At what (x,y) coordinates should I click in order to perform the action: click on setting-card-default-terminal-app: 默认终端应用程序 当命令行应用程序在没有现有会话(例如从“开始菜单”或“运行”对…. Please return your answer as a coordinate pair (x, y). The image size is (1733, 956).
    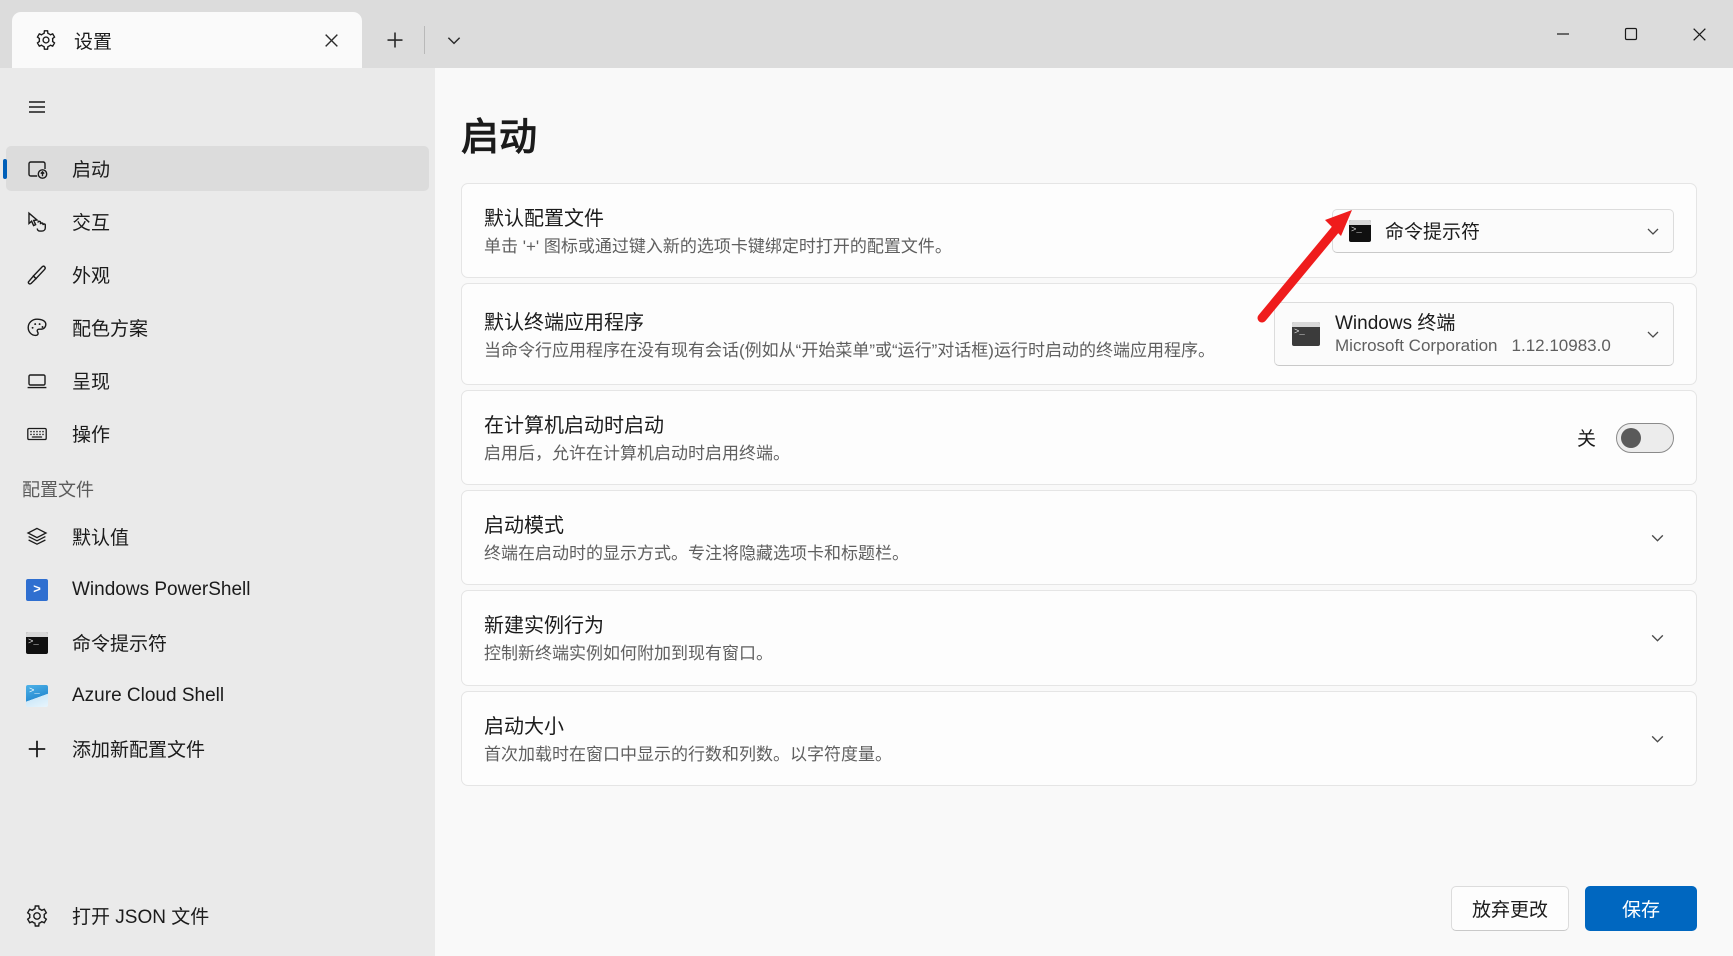
    Looking at the image, I should click on (1079, 334).